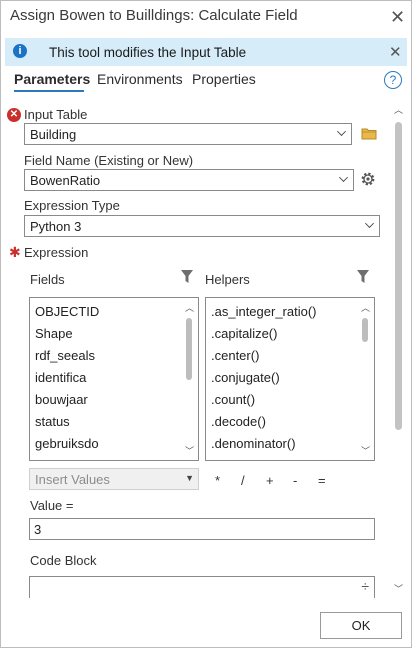 The image size is (412, 648). I want to click on ok-button: OK, so click(361, 625).